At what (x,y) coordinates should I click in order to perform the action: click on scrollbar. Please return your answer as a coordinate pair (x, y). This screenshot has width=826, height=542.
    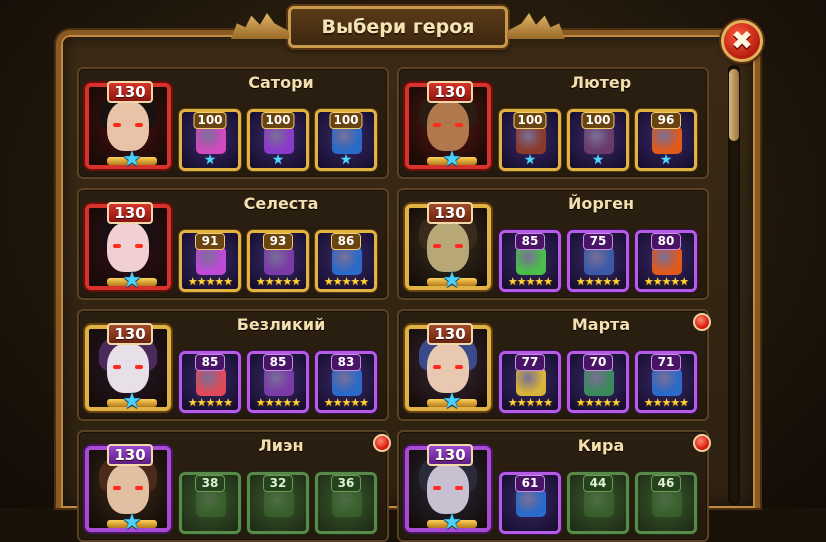
    Looking at the image, I should click on (734, 285).